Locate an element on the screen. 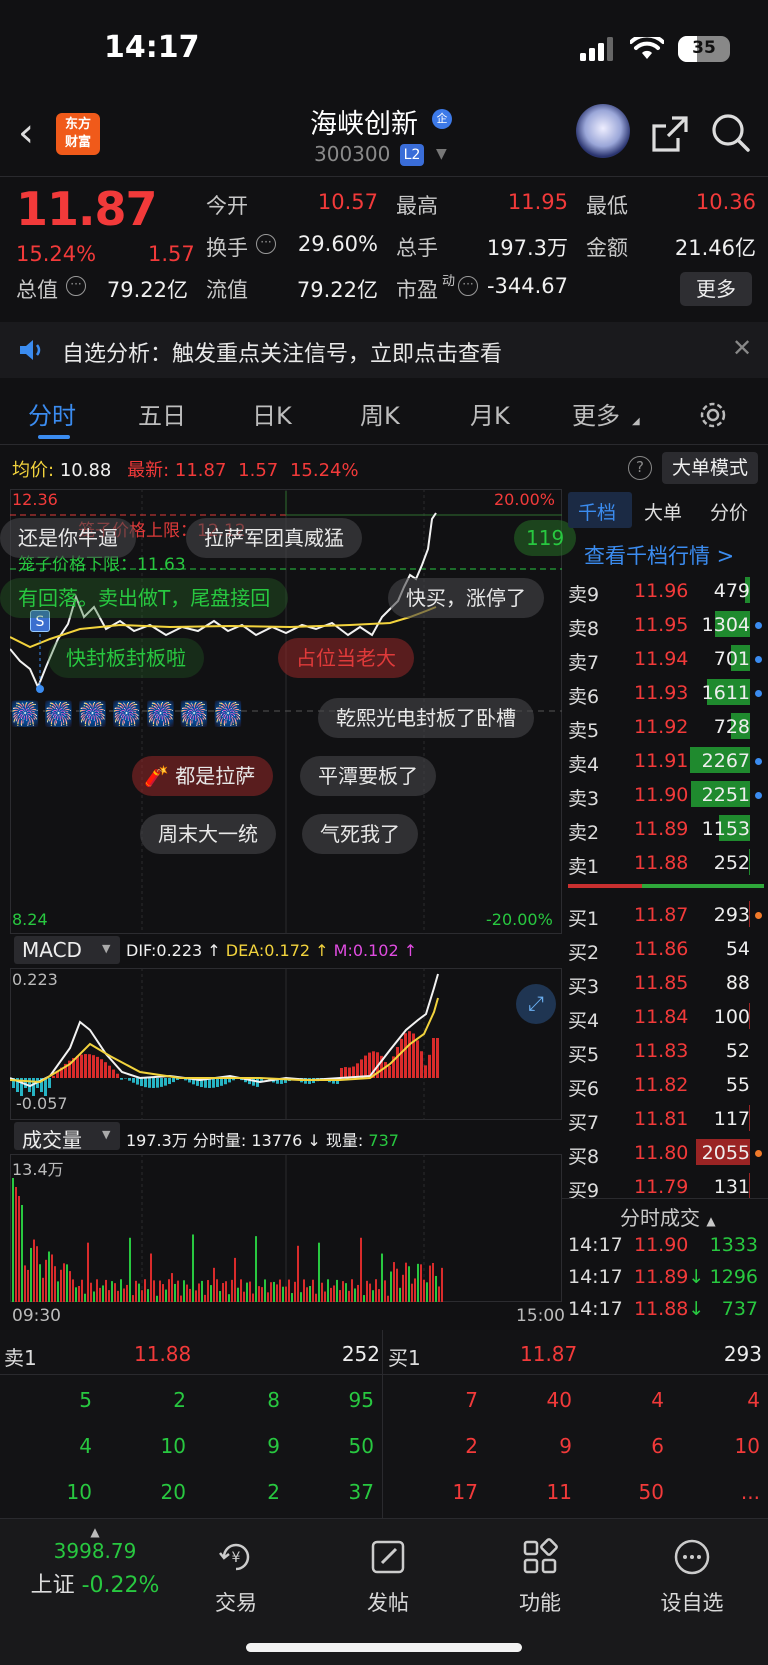 Image resolution: width=768 pixels, height=1665 pixels. danmaku-bubble: 乾熙光电封板了卧槽 is located at coordinates (426, 718).